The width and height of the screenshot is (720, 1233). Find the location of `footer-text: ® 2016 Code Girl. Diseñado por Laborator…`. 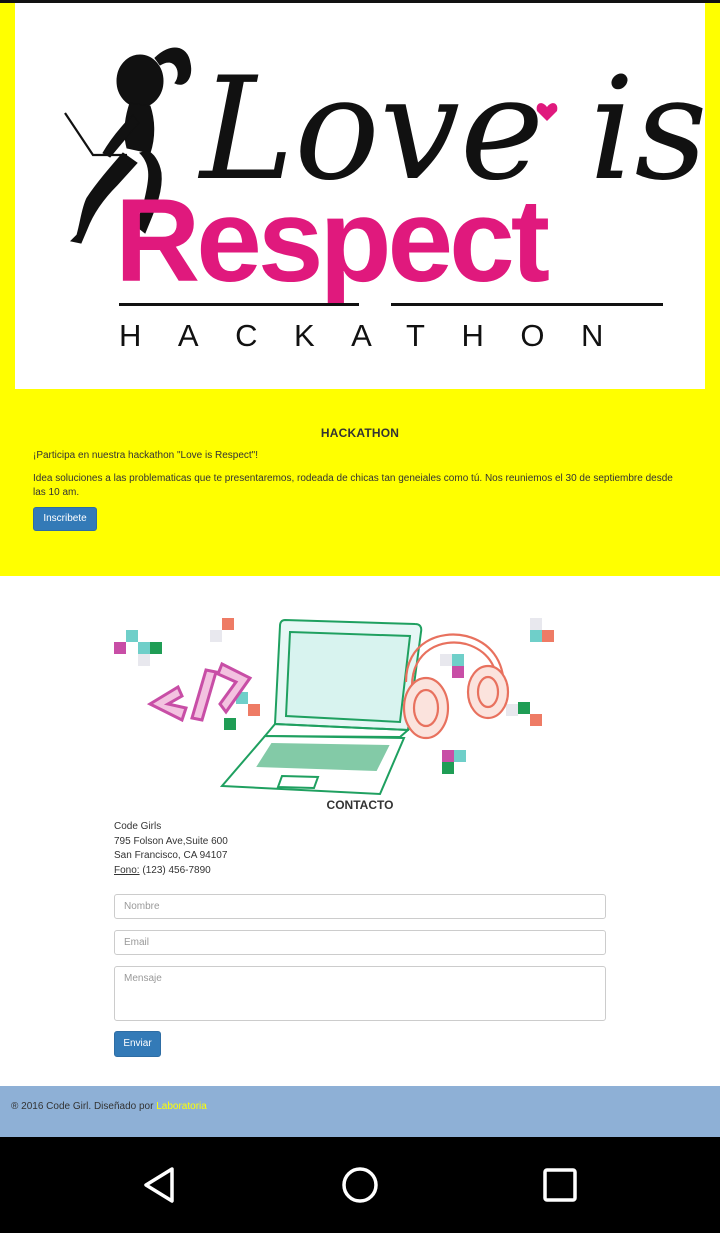

footer-text: ® 2016 Code Girl. Diseñado por Laborator… is located at coordinates (109, 1106).